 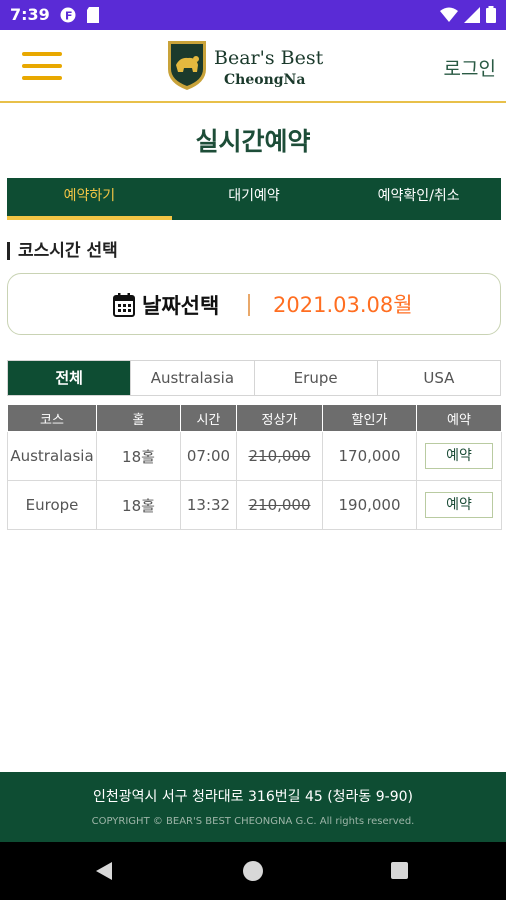 What do you see at coordinates (208, 418) in the screenshot?
I see `col-time: 시간` at bounding box center [208, 418].